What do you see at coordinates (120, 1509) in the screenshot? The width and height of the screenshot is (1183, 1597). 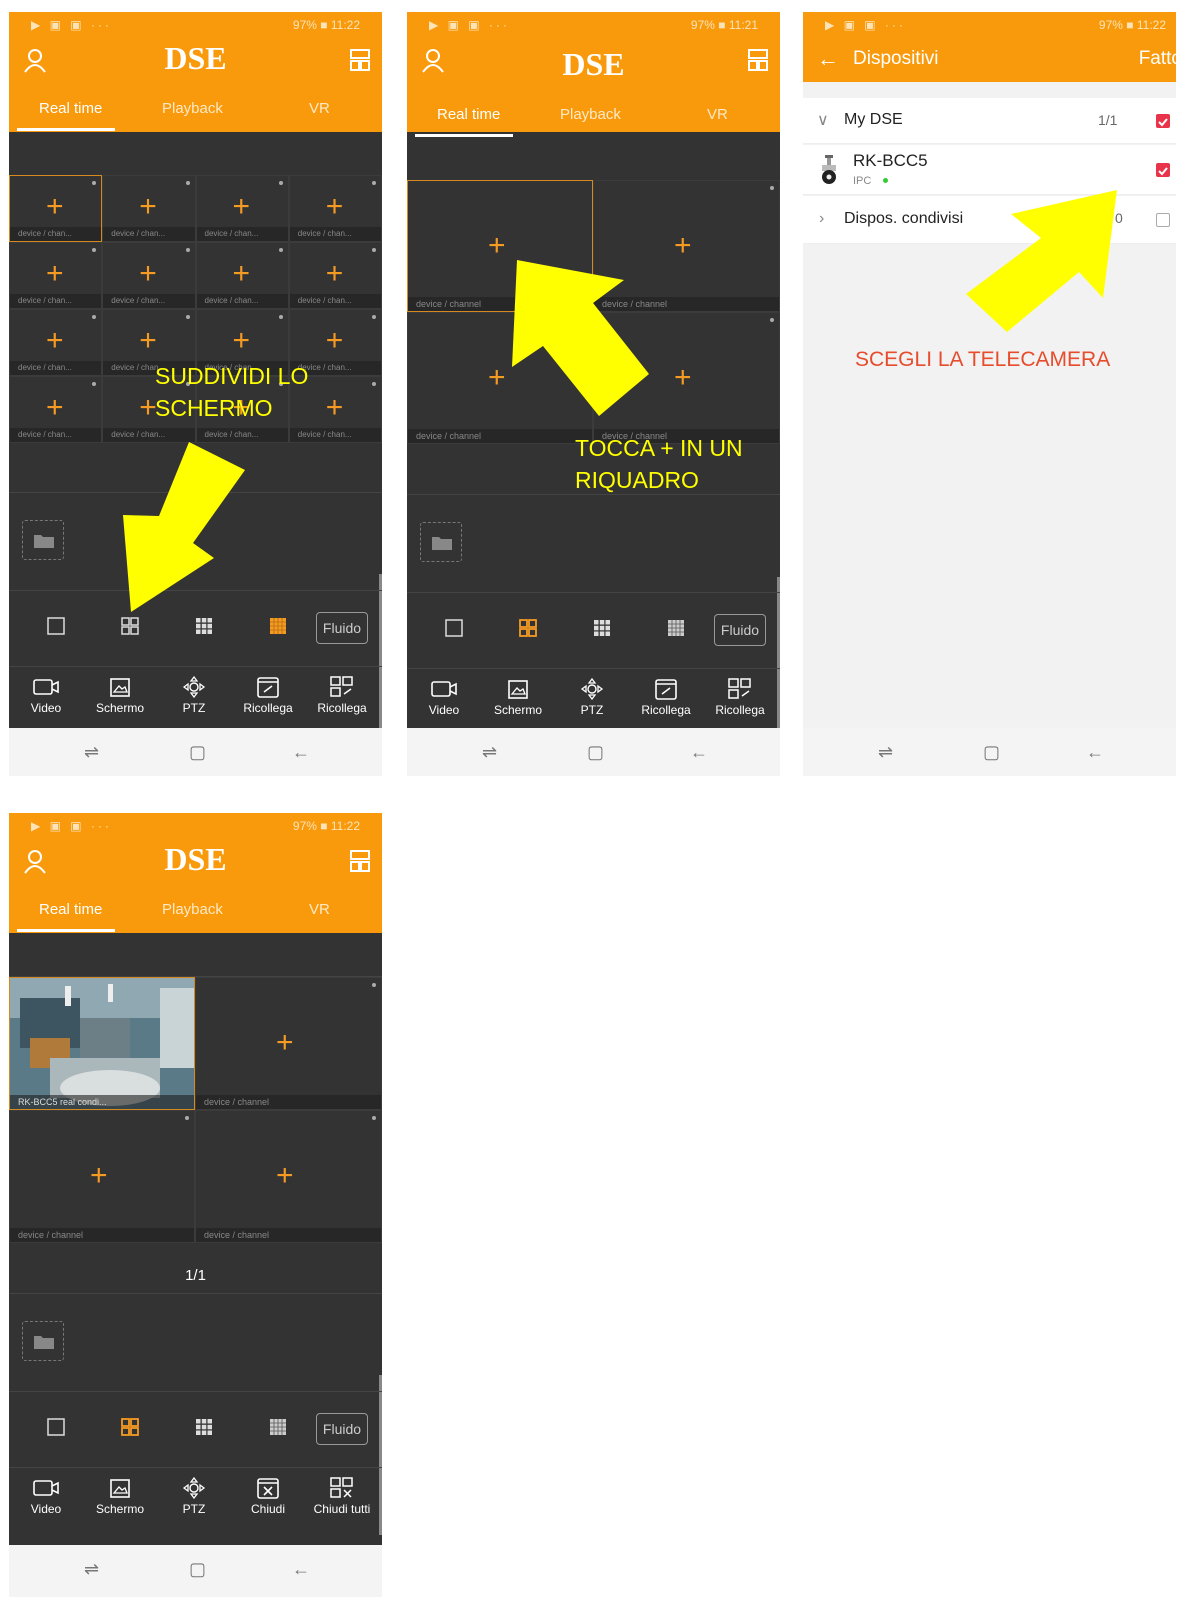 I see `tool-label: Schermo` at bounding box center [120, 1509].